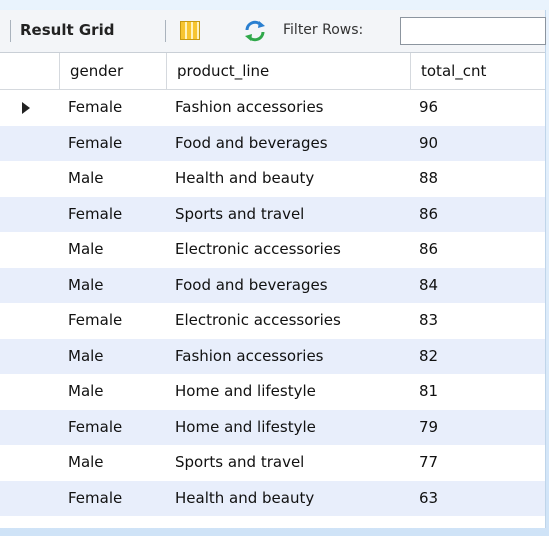 This screenshot has width=549, height=536. I want to click on table-row: Female Home and lifestyle 79, so click(272, 427).